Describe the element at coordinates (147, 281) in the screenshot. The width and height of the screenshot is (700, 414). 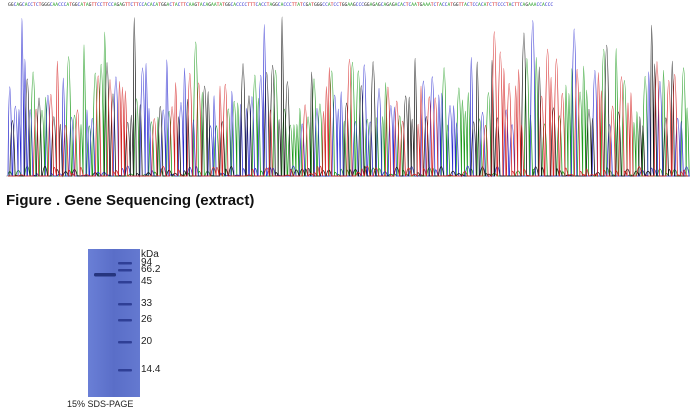
I see `kda-label: 45` at that location.